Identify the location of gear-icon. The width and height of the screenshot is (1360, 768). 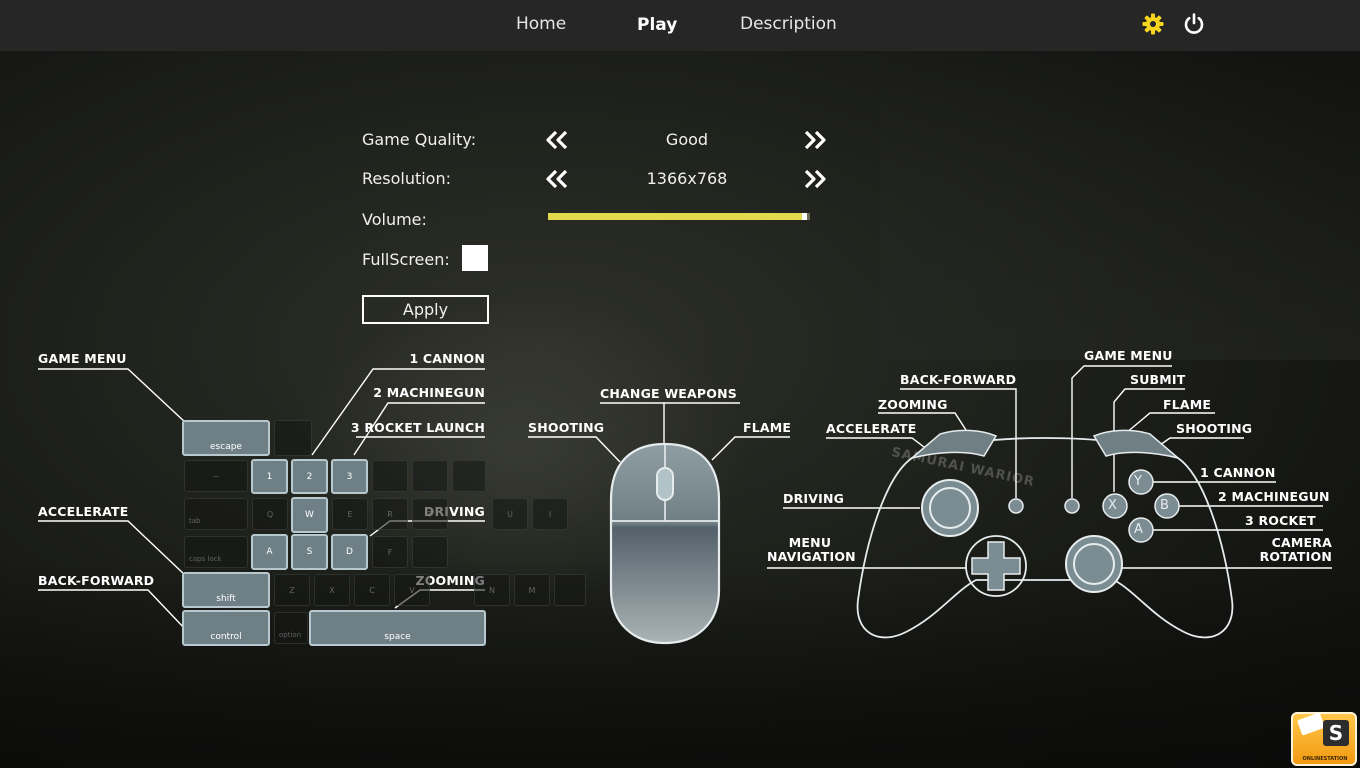
(1153, 24).